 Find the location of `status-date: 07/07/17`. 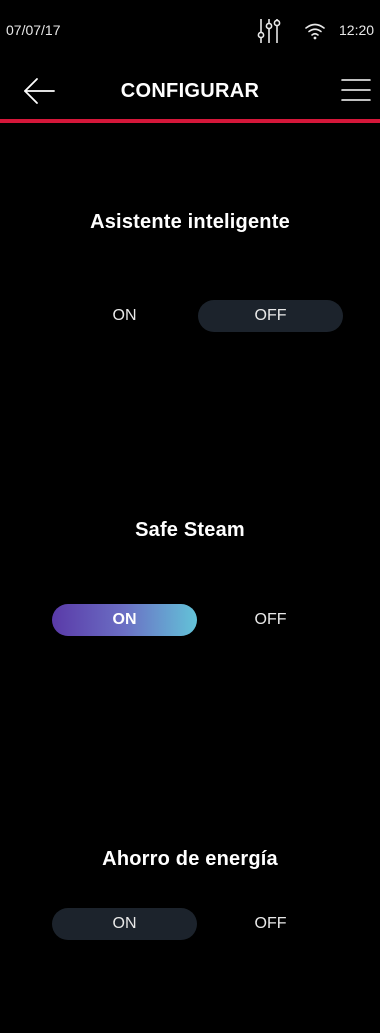

status-date: 07/07/17 is located at coordinates (33, 30).